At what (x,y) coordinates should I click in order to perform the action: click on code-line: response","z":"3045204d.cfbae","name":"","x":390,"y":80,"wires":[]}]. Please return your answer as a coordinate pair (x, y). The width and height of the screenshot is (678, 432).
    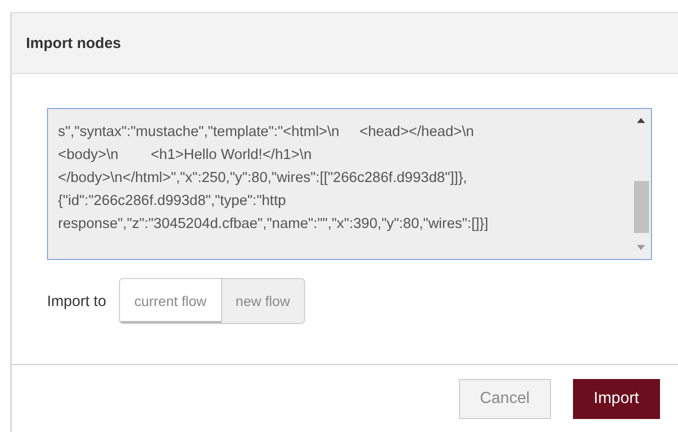
    Looking at the image, I should click on (274, 224).